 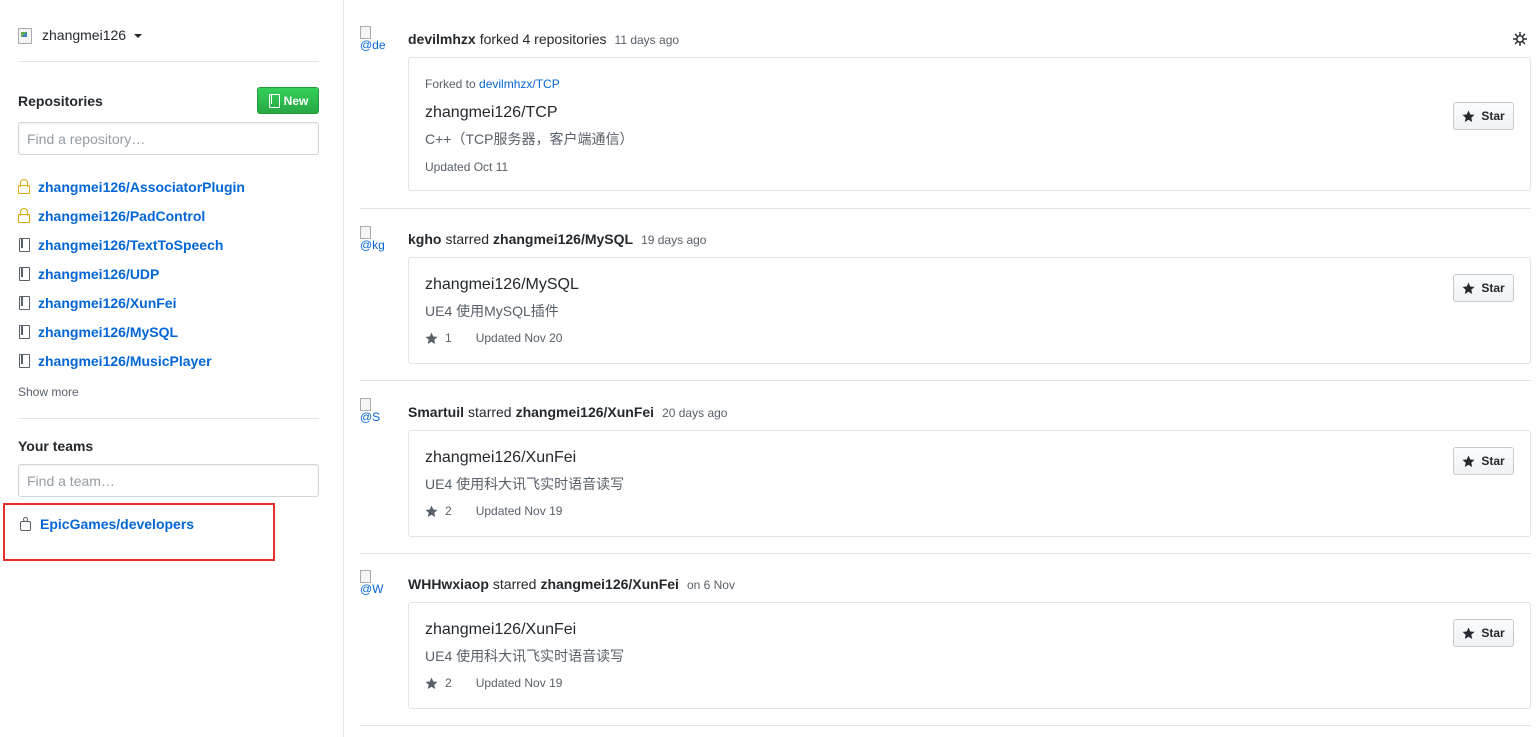 What do you see at coordinates (138, 36) in the screenshot?
I see `caret-down-icon` at bounding box center [138, 36].